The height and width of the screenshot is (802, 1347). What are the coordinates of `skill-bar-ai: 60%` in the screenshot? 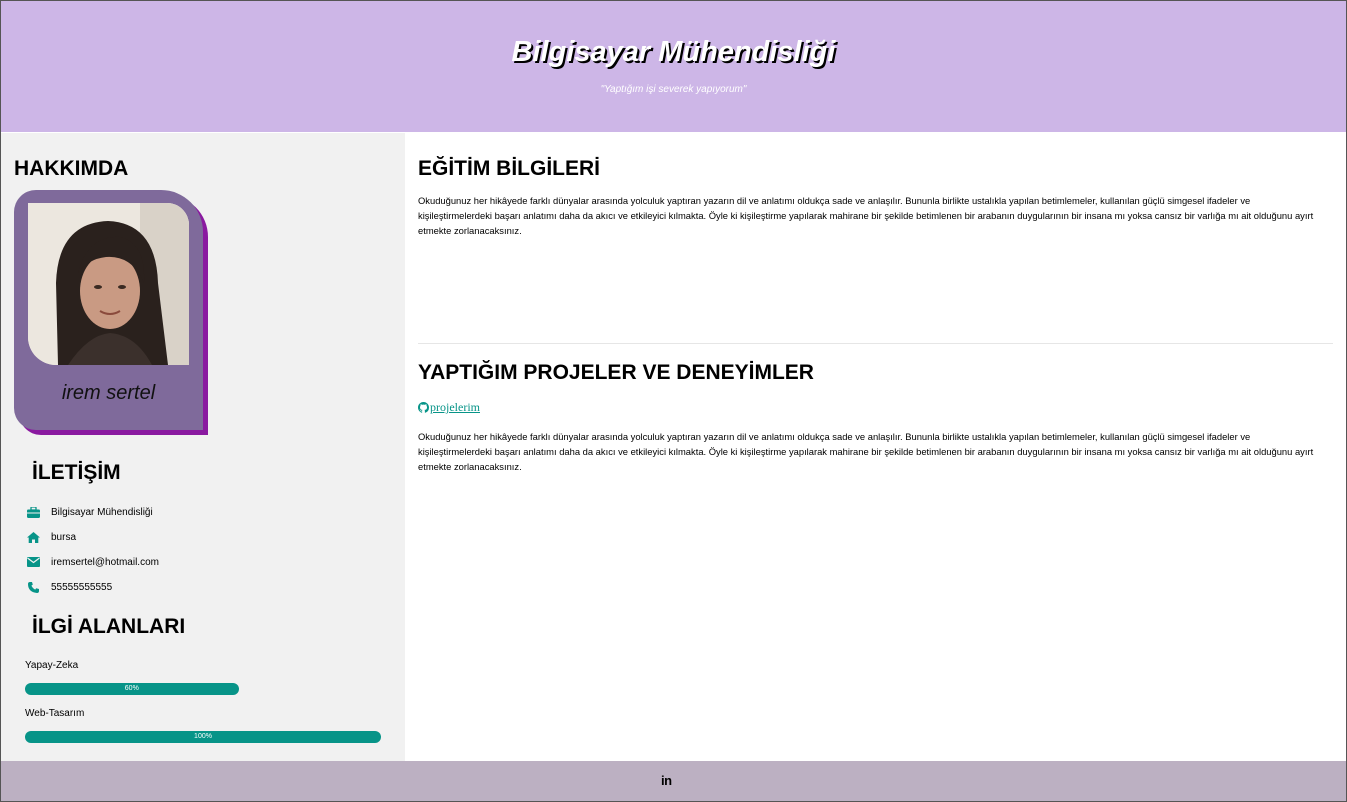 It's located at (203, 689).